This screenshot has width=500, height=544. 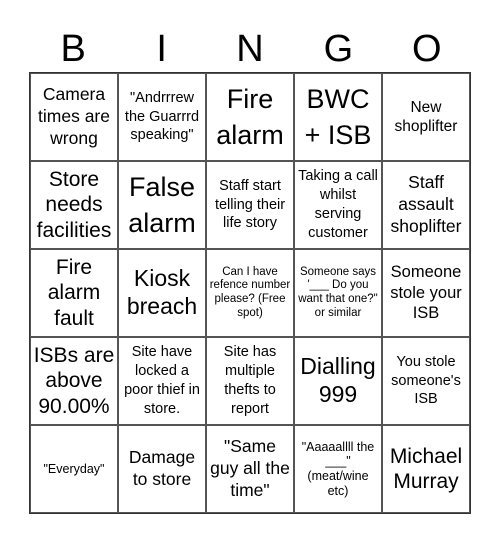 I want to click on cell-text: Someone stole your ISB, so click(x=426, y=293).